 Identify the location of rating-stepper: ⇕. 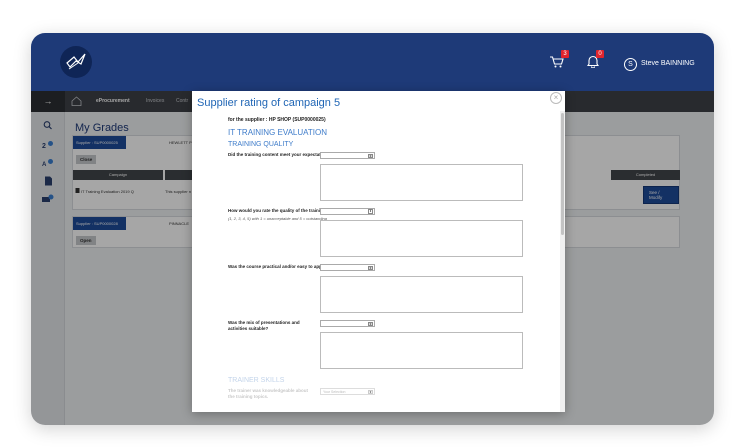
(347, 211).